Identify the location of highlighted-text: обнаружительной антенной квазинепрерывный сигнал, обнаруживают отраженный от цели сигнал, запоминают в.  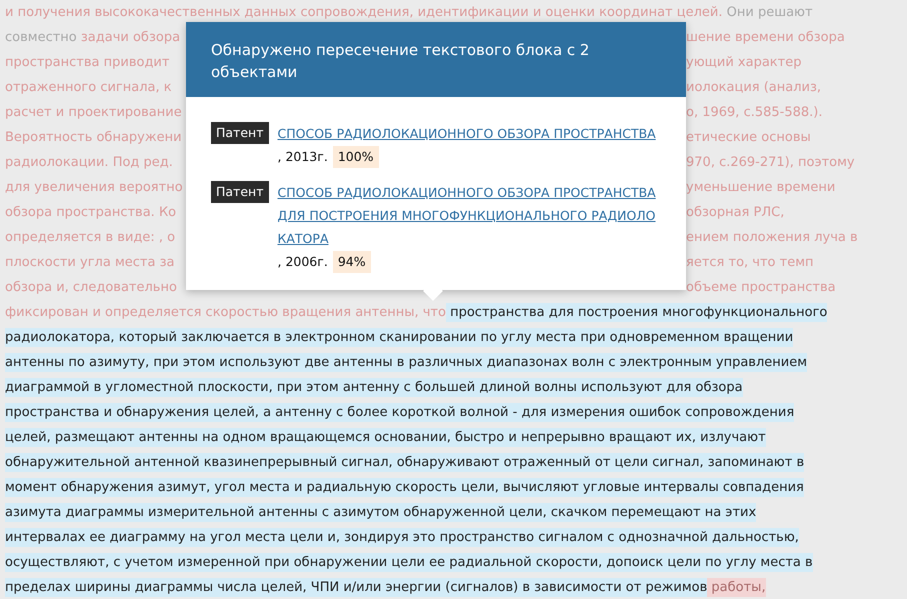
(404, 462).